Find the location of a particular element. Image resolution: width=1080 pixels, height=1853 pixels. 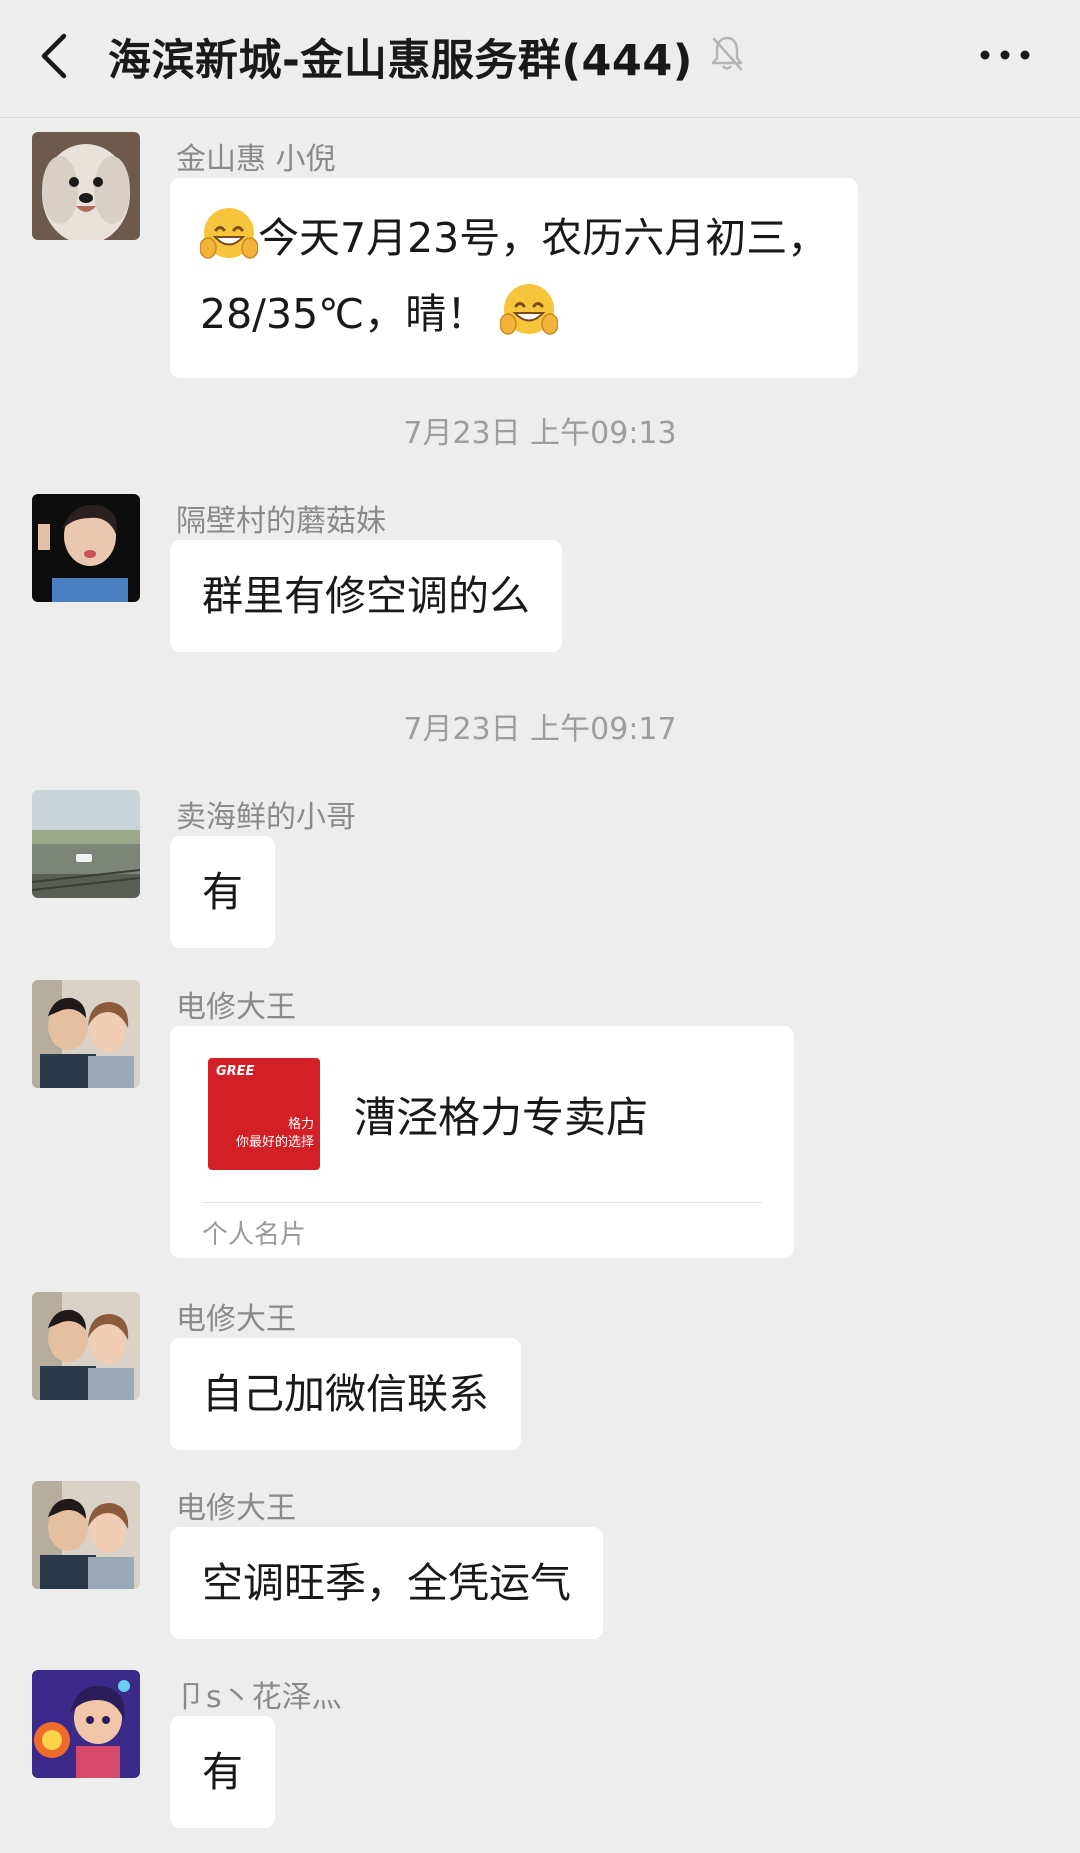

gree-logo: GREE 格力 你最好的选择 is located at coordinates (264, 1114).